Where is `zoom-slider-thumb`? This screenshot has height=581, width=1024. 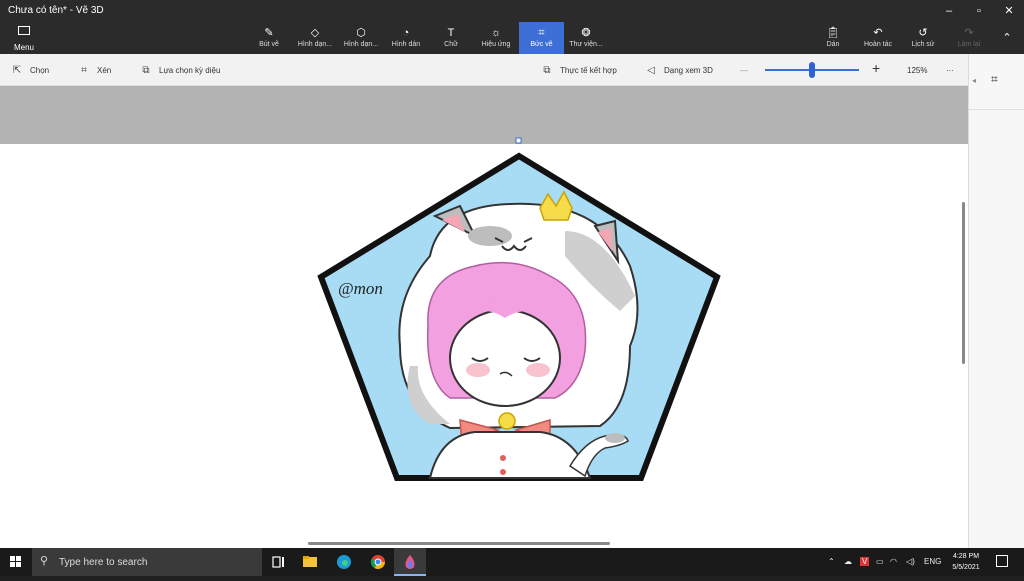 zoom-slider-thumb is located at coordinates (812, 70).